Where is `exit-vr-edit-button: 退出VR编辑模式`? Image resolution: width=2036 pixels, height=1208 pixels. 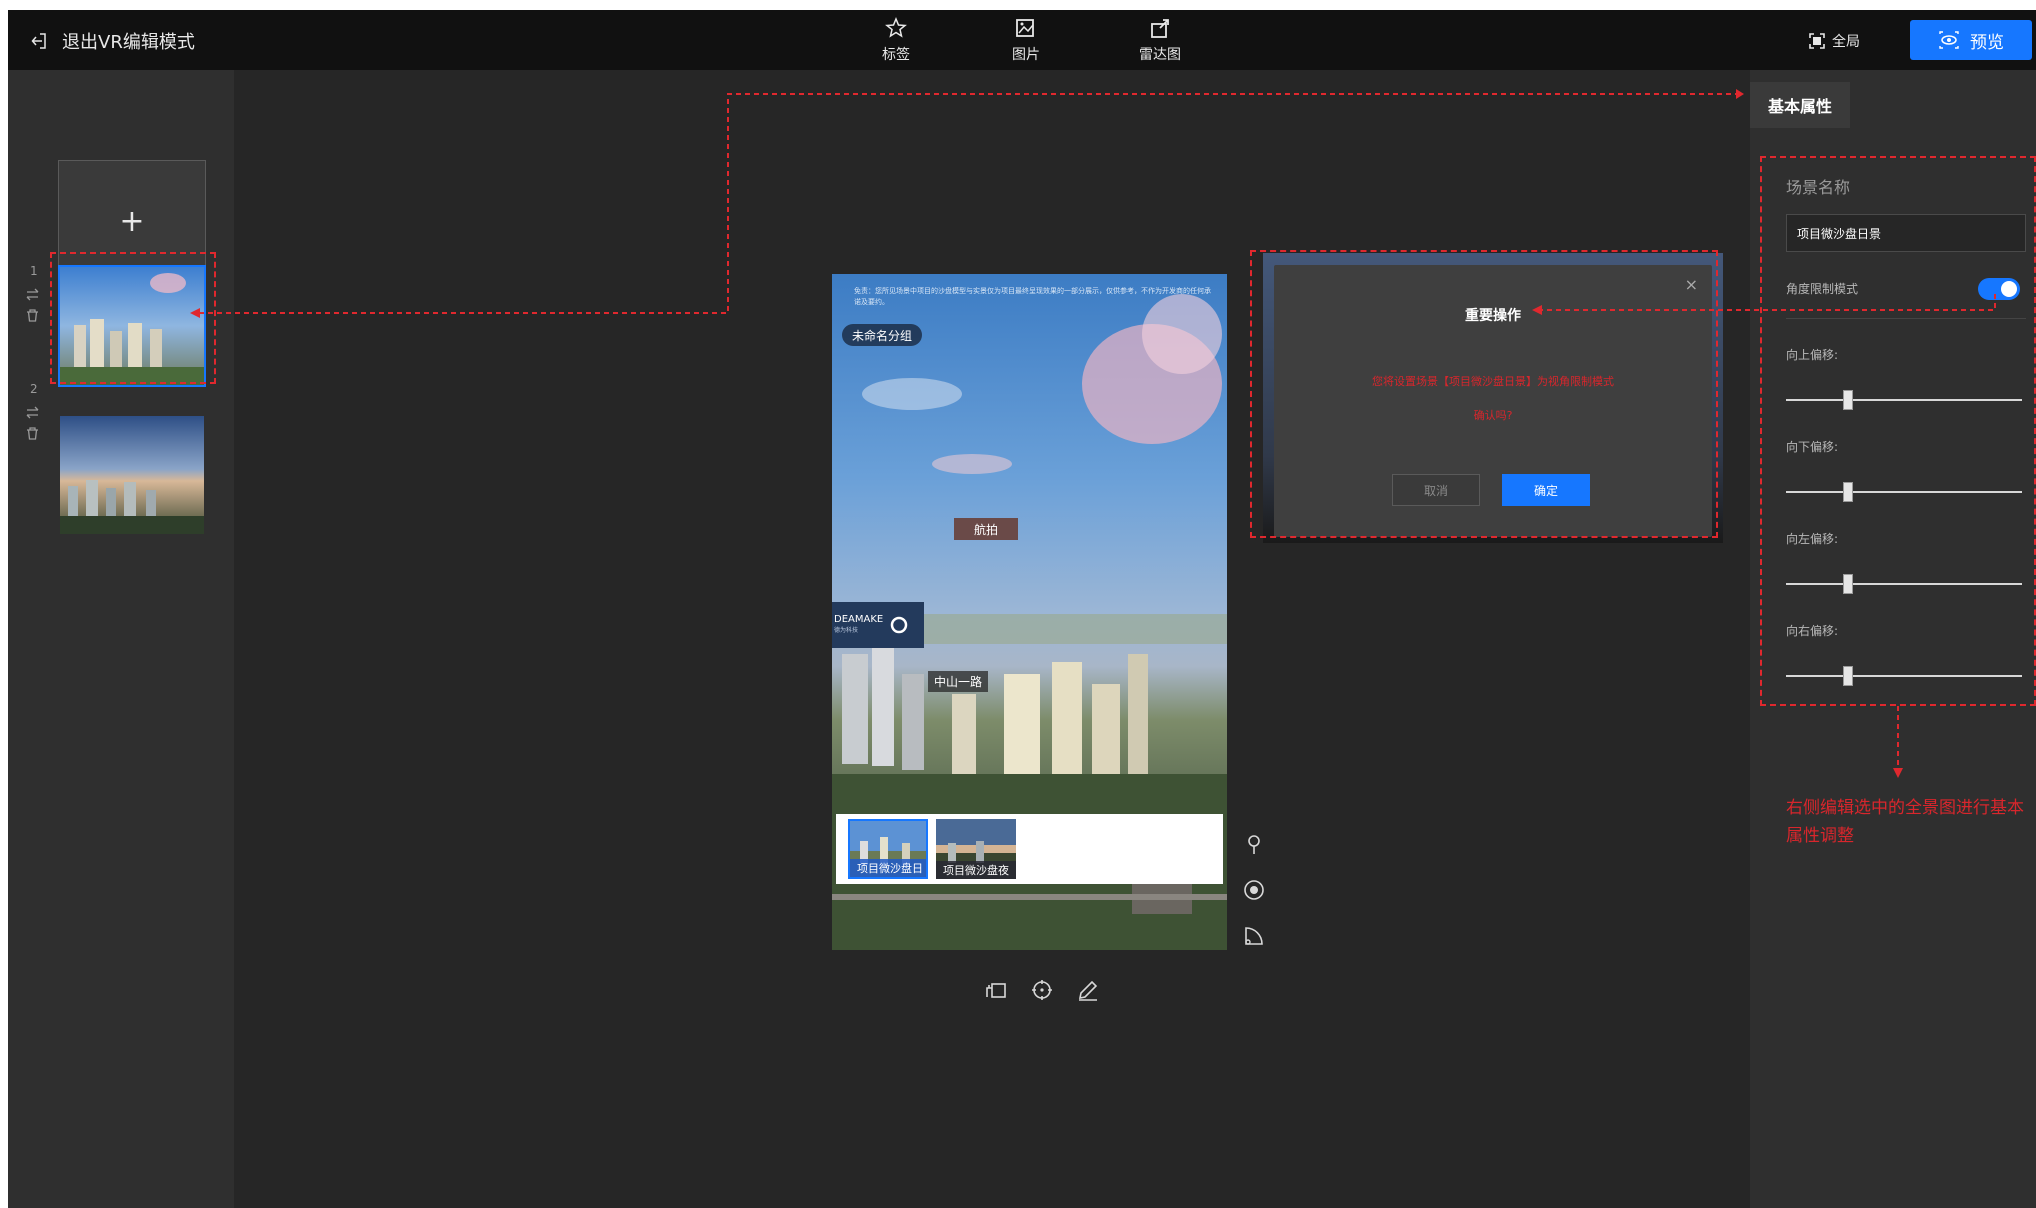
exit-vr-edit-button: 退出VR编辑模式 is located at coordinates (112, 41).